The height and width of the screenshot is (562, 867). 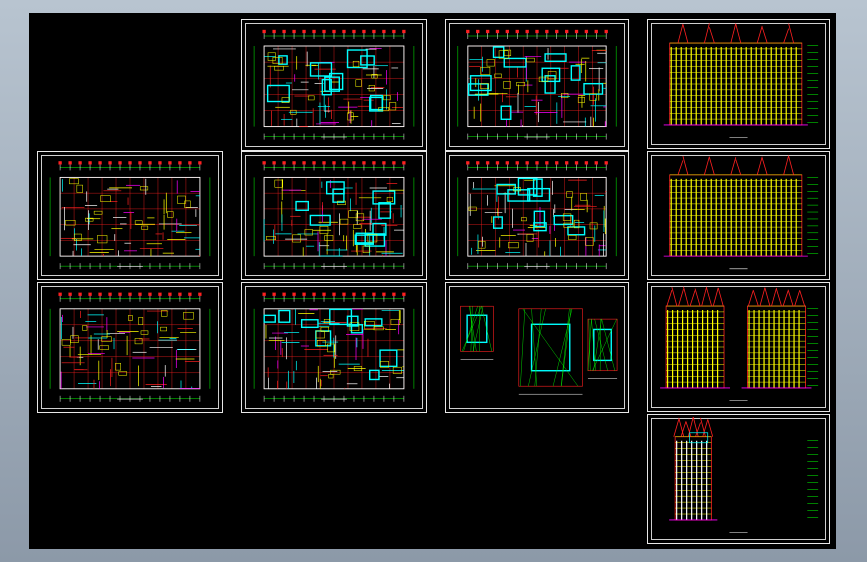 I want to click on sheet-details, so click(x=537, y=347).